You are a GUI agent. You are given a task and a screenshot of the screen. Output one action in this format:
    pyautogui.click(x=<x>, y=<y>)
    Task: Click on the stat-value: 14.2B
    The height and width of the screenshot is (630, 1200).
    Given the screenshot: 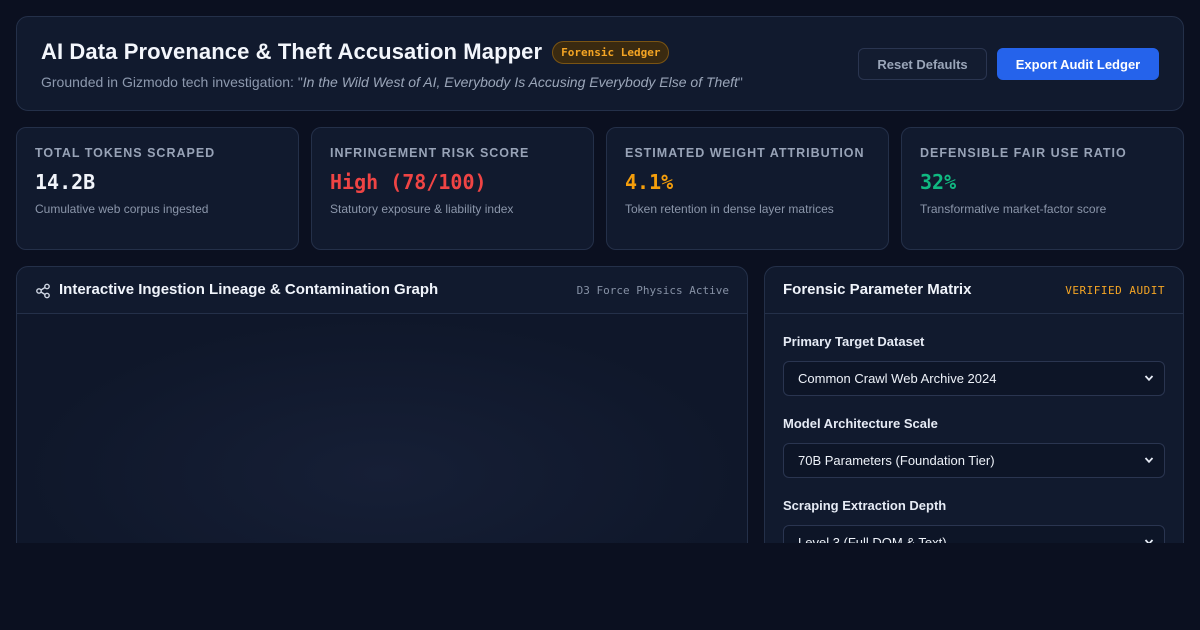 What is the action you would take?
    pyautogui.click(x=65, y=182)
    